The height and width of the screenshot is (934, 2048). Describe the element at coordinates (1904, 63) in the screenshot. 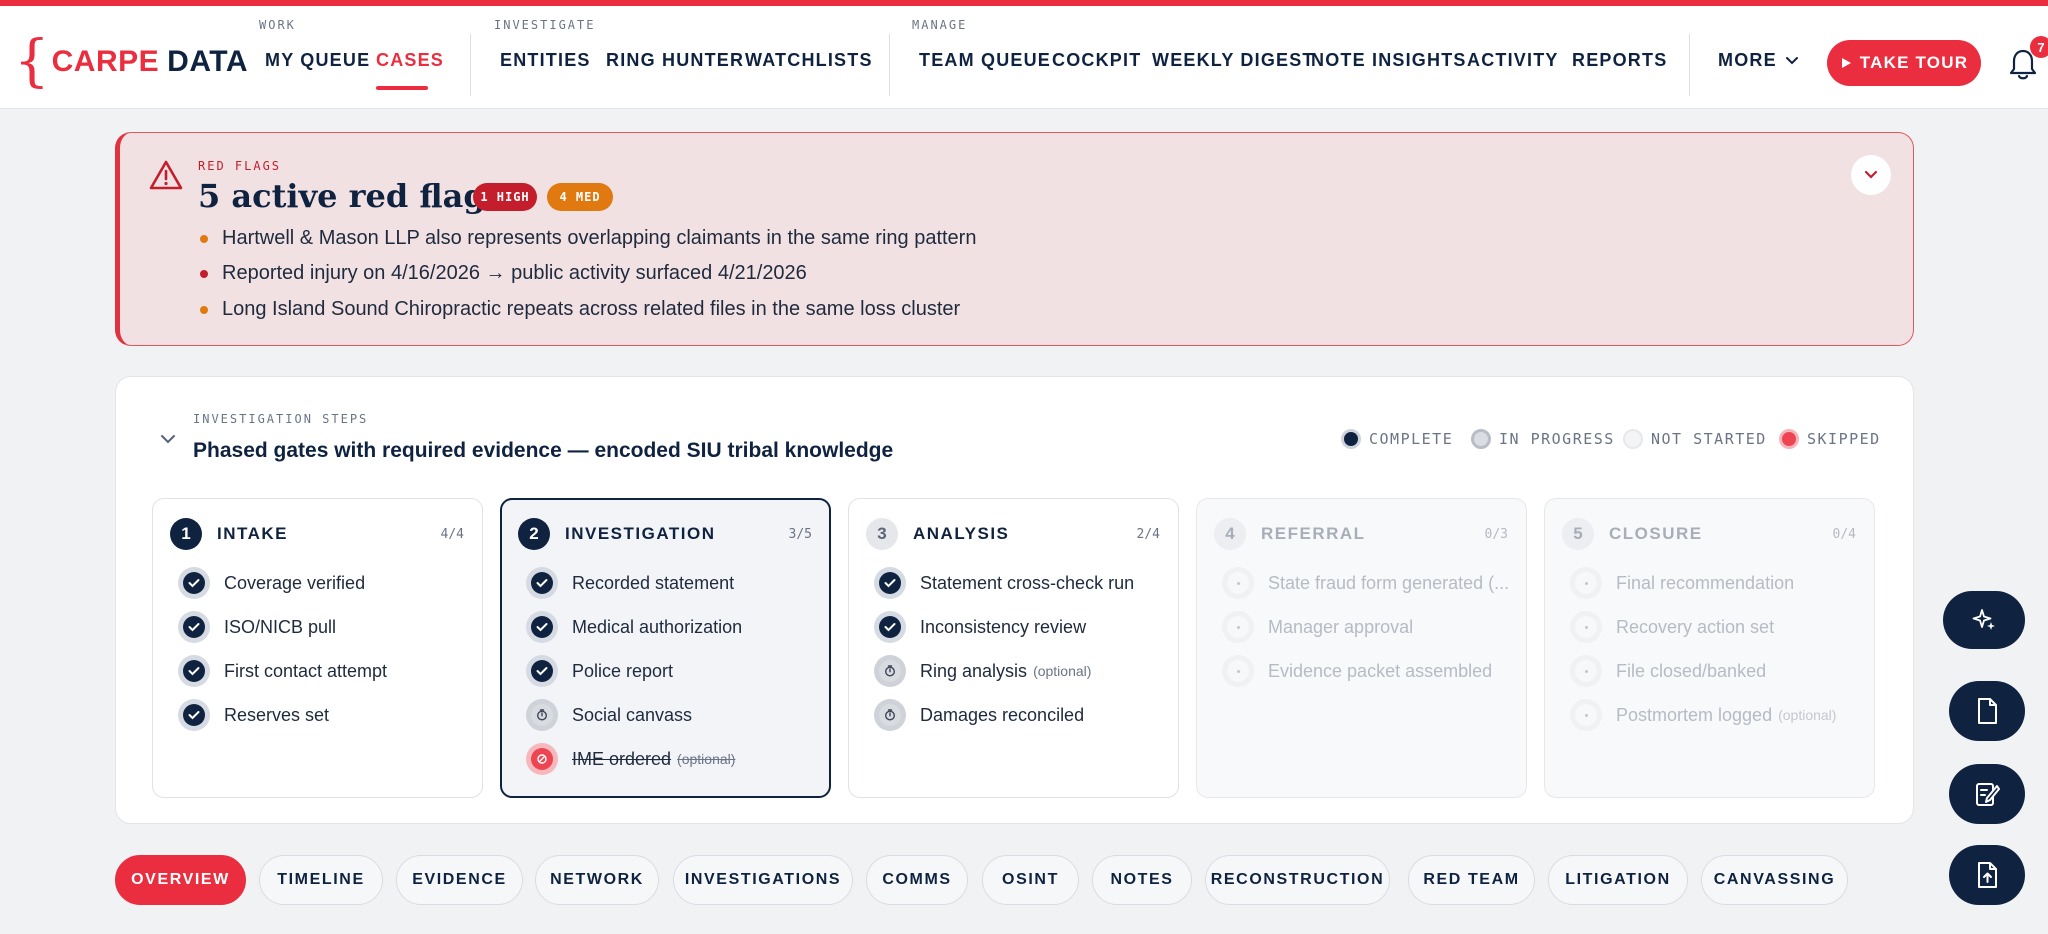

I see `take-tour-button: TAKE TOUR` at that location.